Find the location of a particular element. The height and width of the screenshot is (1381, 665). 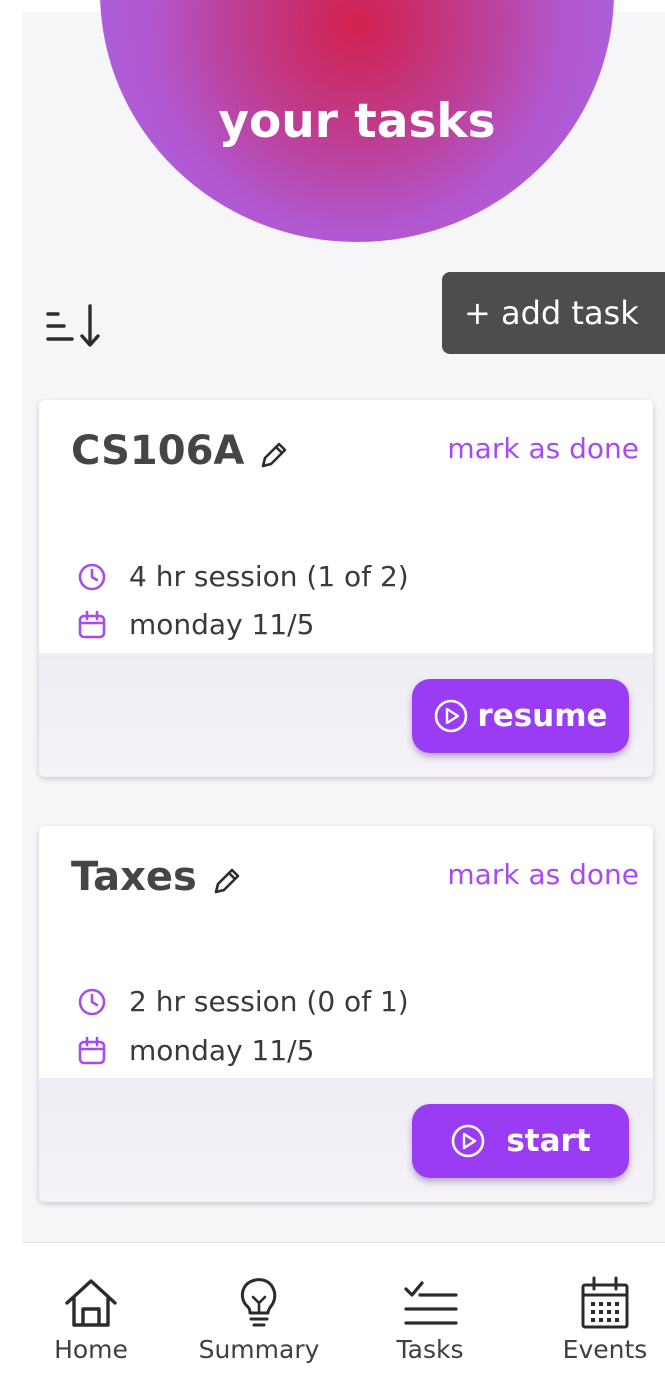

checklist-icon is located at coordinates (431, 1303).